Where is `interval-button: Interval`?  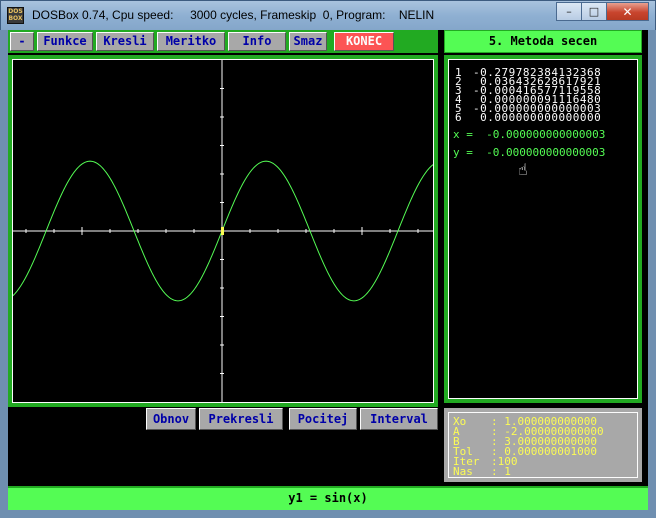
interval-button: Interval is located at coordinates (399, 419).